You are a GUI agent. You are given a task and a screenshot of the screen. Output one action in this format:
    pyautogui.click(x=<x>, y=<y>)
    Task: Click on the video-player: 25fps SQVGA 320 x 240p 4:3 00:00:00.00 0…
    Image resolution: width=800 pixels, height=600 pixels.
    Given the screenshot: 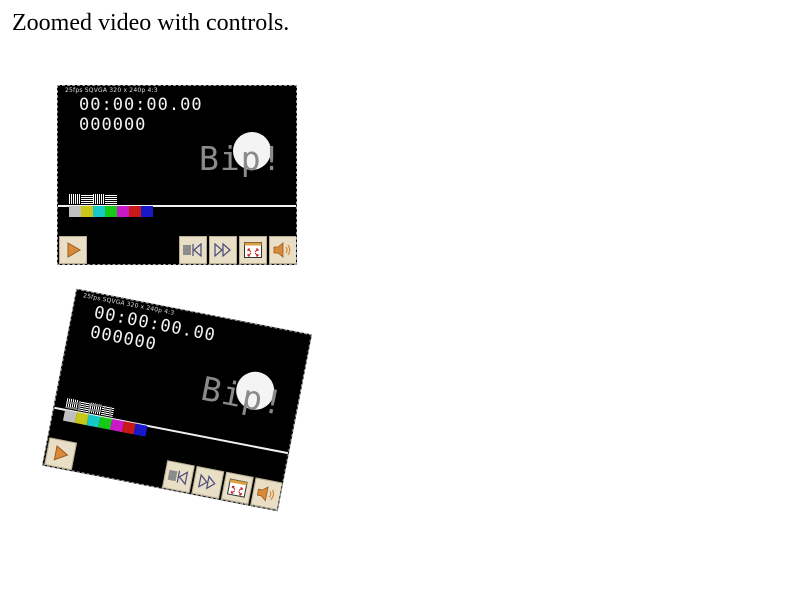 What is the action you would take?
    pyautogui.click(x=177, y=175)
    